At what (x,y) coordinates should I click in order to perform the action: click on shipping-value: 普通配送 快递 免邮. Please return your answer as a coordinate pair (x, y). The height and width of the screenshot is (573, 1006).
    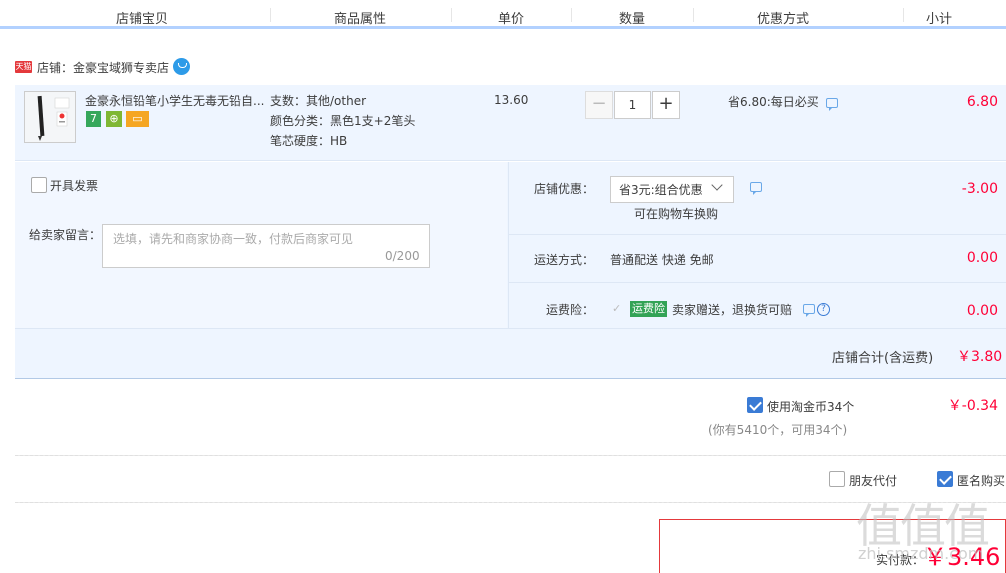
    Looking at the image, I should click on (662, 260).